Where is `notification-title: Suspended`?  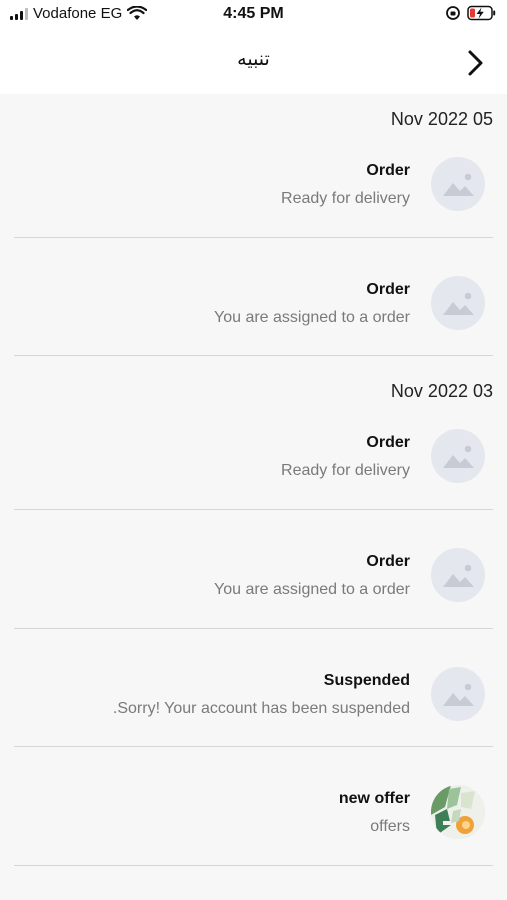 notification-title: Suspended is located at coordinates (366, 680).